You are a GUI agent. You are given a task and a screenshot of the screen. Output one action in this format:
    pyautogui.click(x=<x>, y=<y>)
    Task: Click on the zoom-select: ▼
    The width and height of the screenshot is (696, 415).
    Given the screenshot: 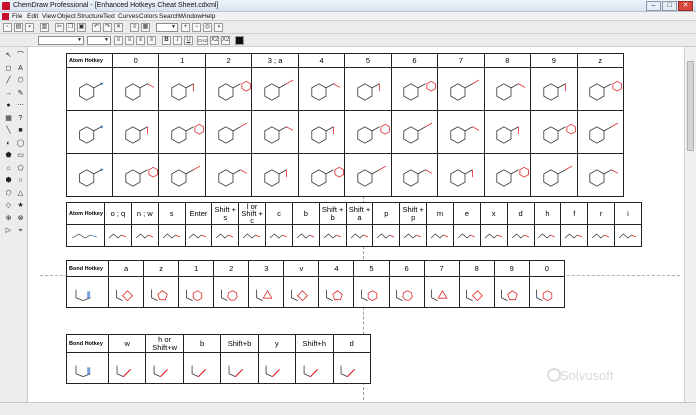 What is the action you would take?
    pyautogui.click(x=167, y=27)
    